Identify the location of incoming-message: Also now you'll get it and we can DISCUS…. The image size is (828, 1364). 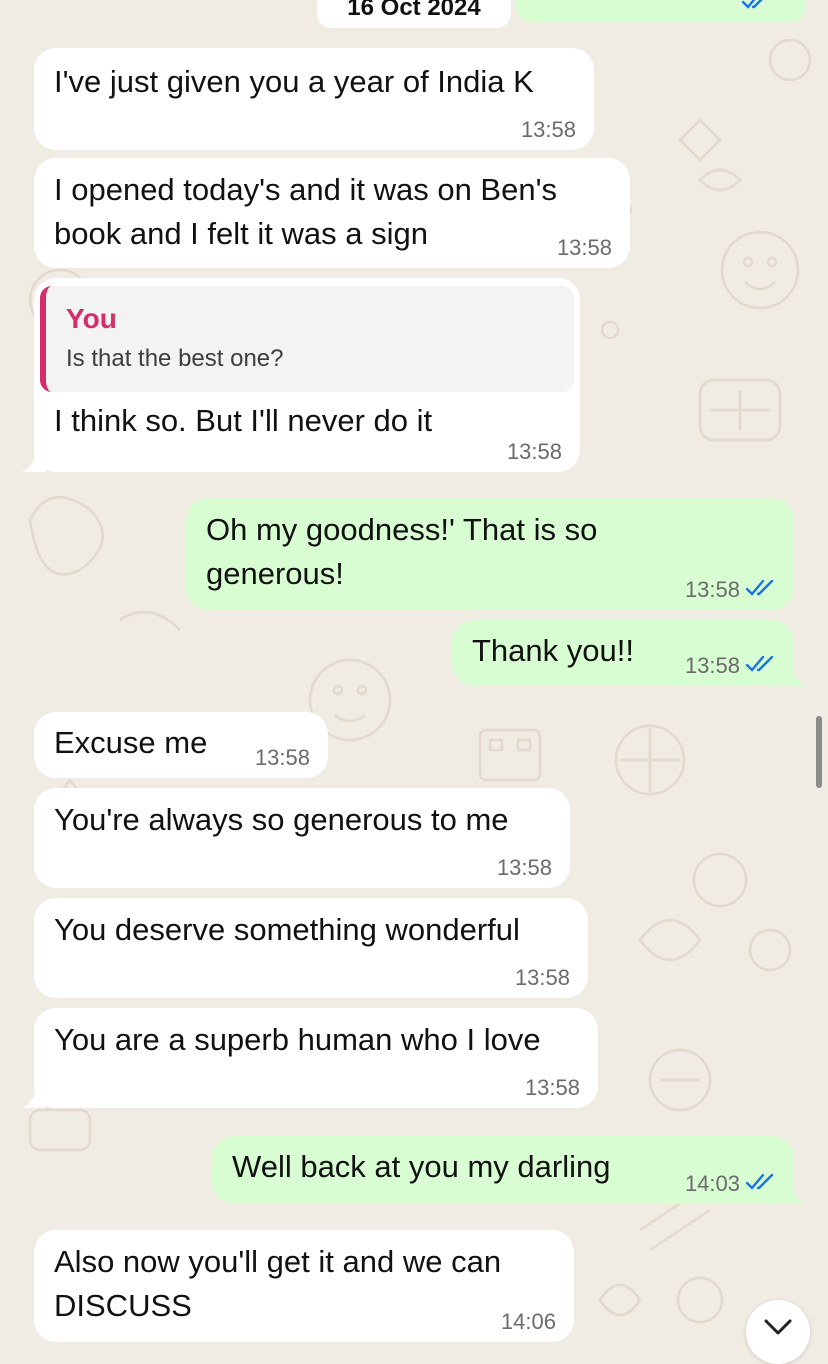
(304, 1286).